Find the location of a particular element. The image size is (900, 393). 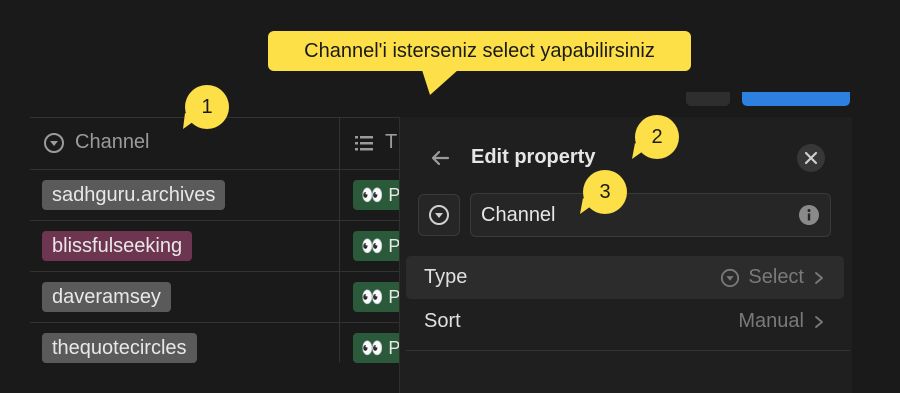

panel-title: Edit property is located at coordinates (533, 157).